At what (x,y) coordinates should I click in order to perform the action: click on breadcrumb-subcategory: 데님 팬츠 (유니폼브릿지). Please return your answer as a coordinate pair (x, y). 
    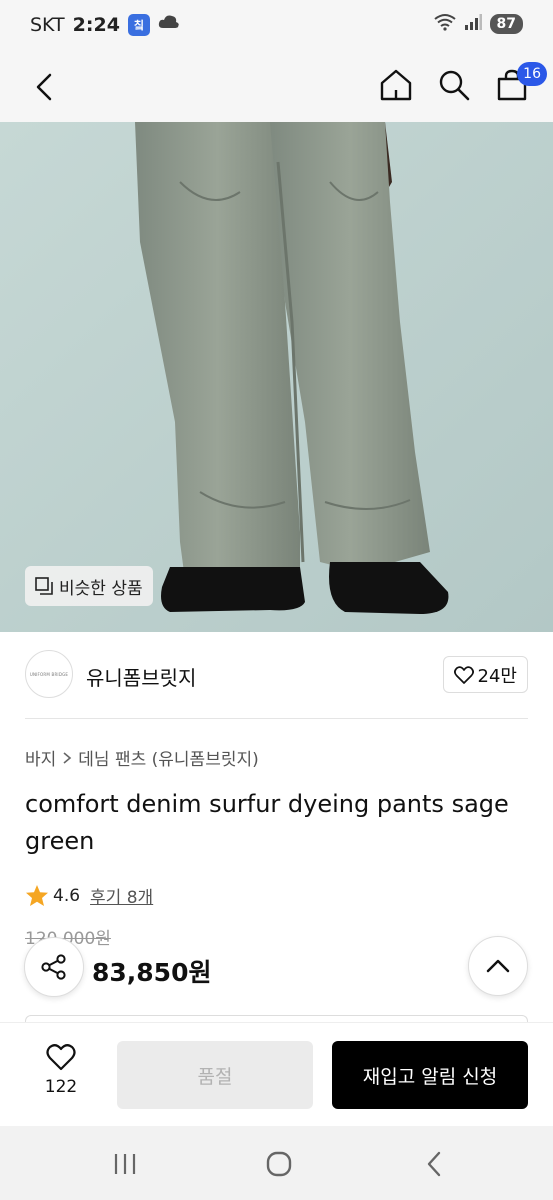
    Looking at the image, I should click on (168, 757).